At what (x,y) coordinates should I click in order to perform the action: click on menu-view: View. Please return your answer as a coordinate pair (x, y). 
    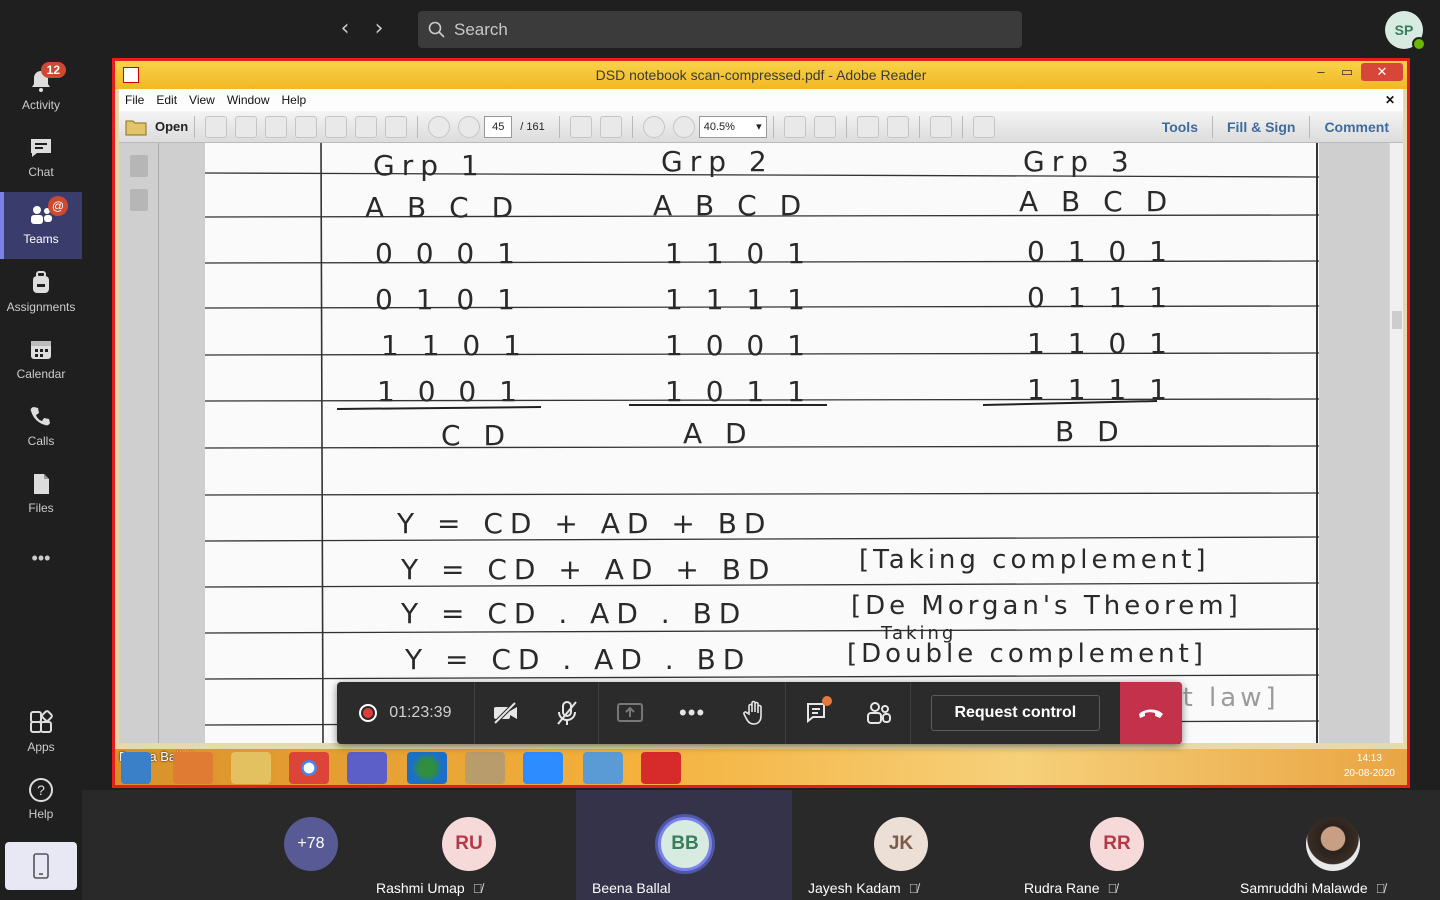
    Looking at the image, I should click on (202, 100).